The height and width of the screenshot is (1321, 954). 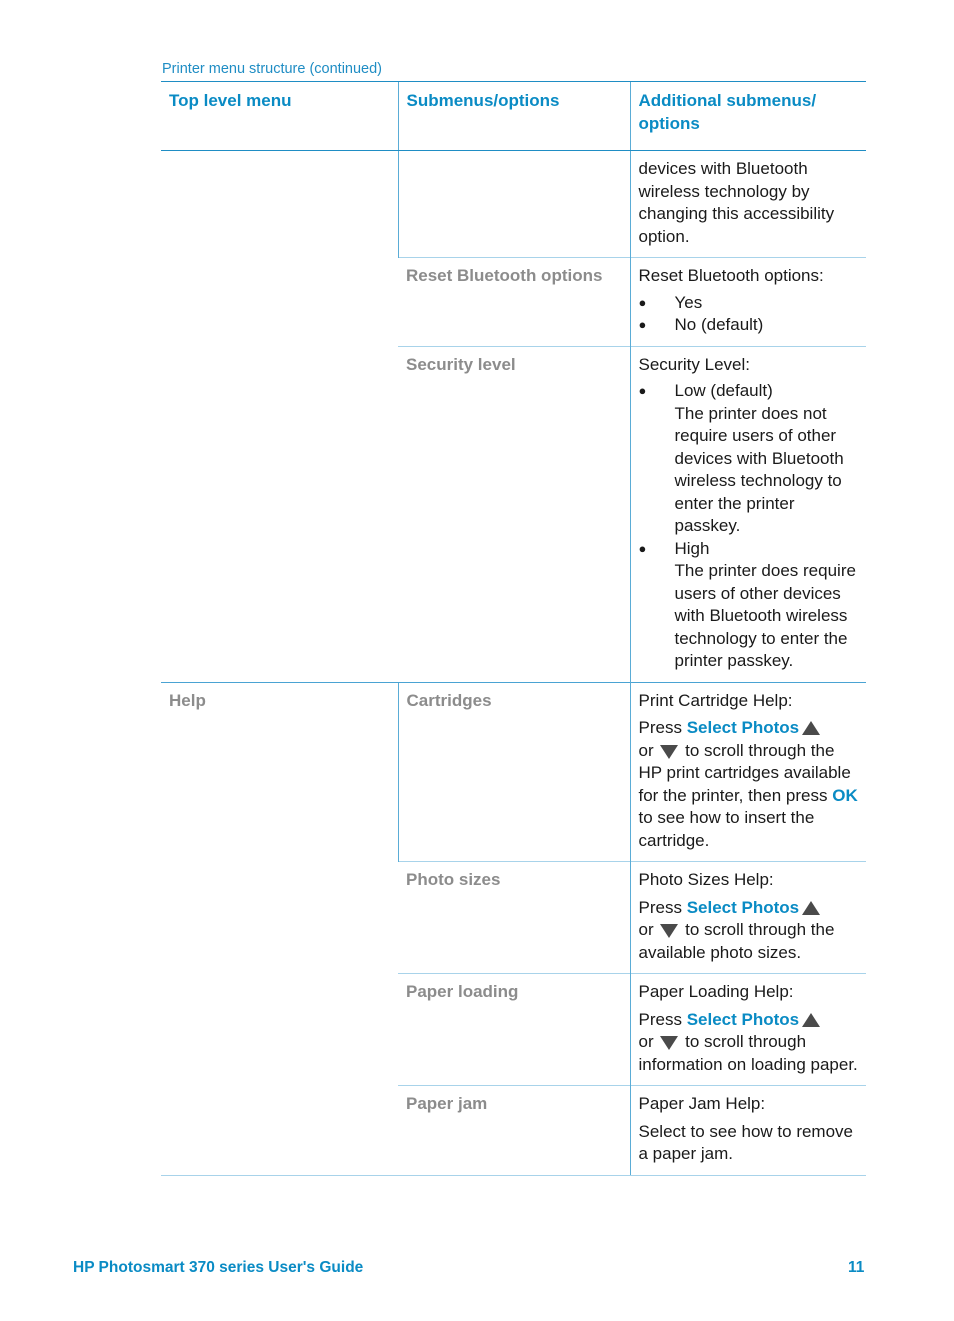 I want to click on description-intro: Print Cartridge Help:, so click(x=715, y=700).